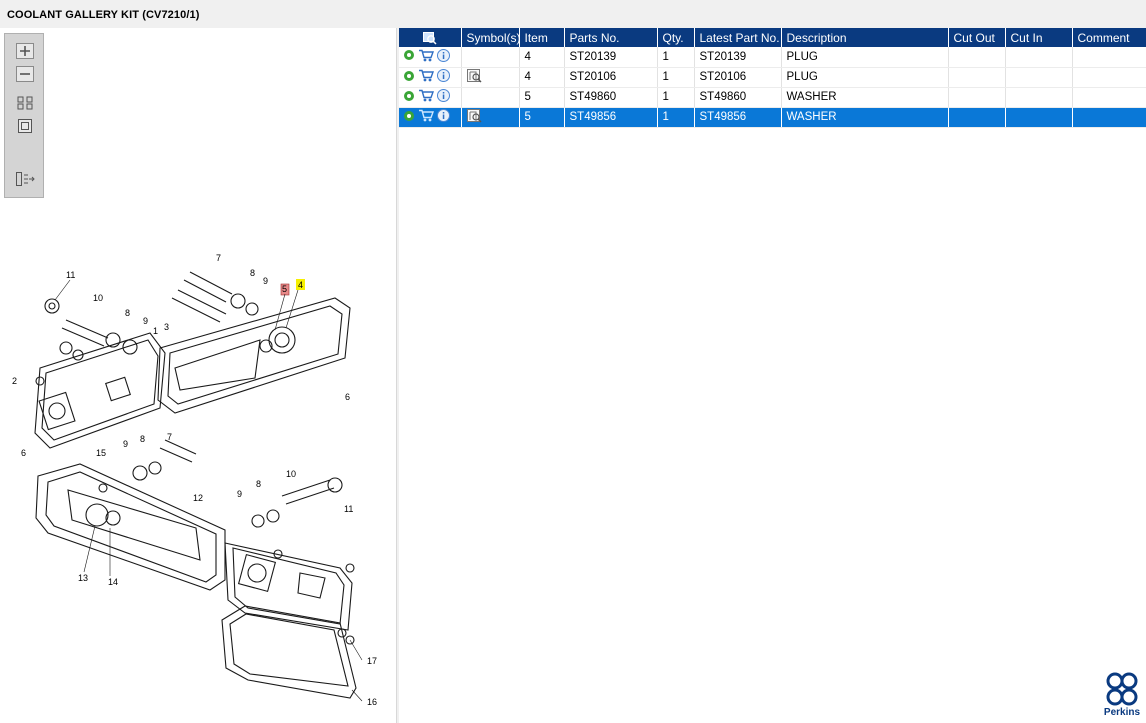  What do you see at coordinates (103, 15) in the screenshot?
I see `window-title: COOLANT GALLERY KIT (CV7210/1)` at bounding box center [103, 15].